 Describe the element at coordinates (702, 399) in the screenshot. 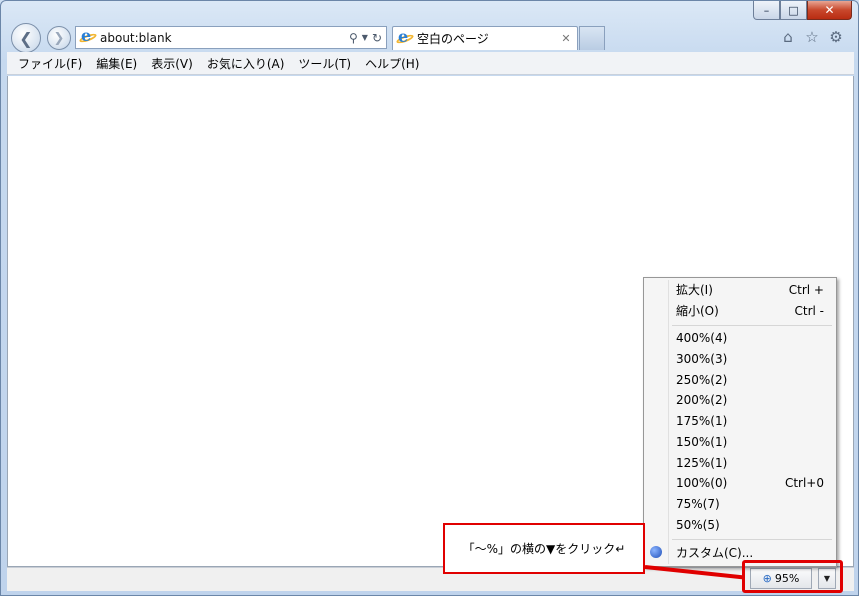

I see `menu-item-label: 200%(2)` at that location.